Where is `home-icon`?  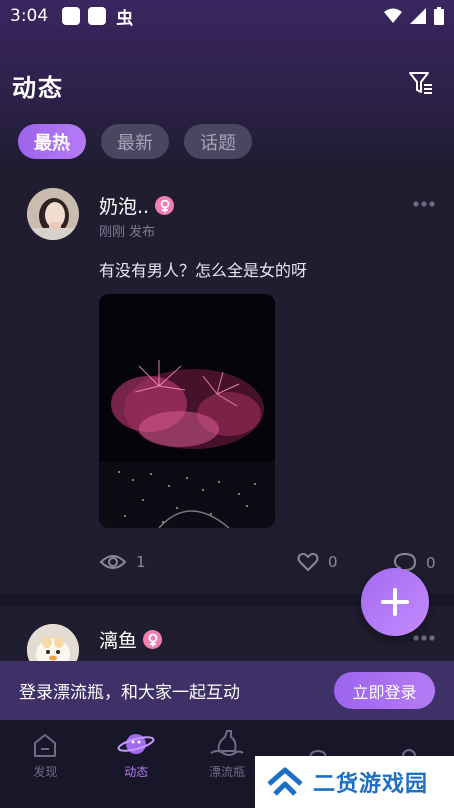 home-icon is located at coordinates (45, 745).